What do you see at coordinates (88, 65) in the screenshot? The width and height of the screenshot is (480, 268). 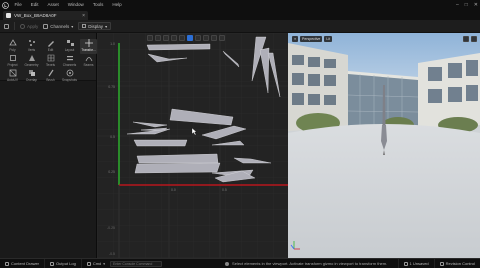 I see `tool-label: Seams` at bounding box center [88, 65].